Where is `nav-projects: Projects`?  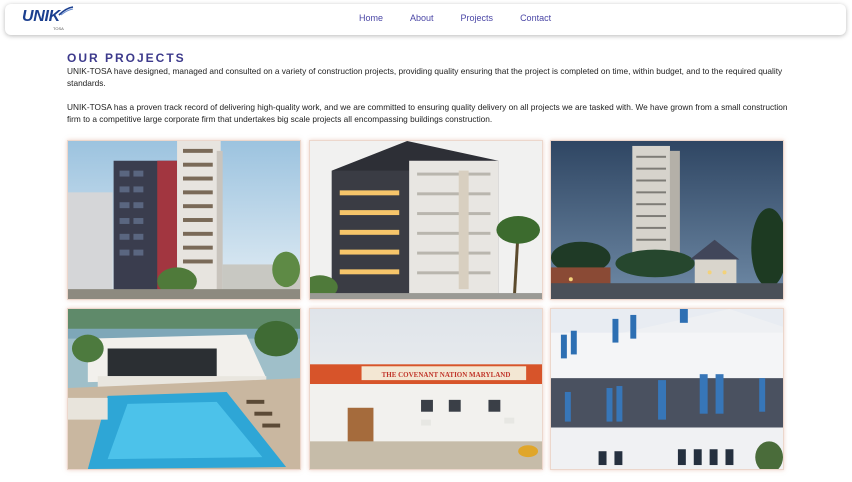
nav-projects: Projects is located at coordinates (477, 18).